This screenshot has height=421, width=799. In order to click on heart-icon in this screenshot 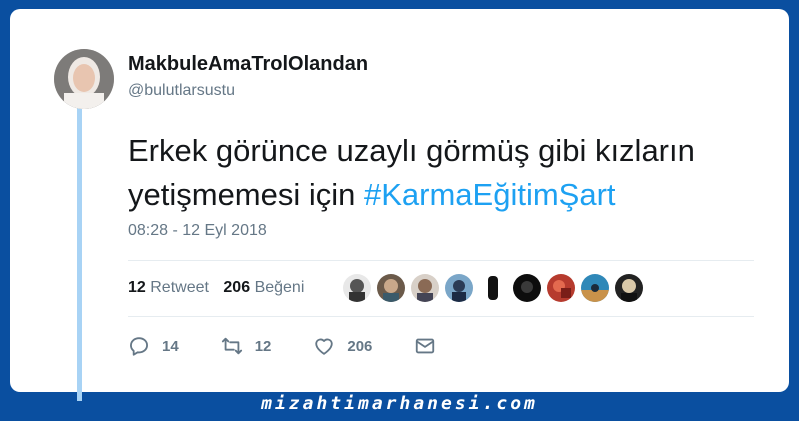, I will do `click(324, 346)`.